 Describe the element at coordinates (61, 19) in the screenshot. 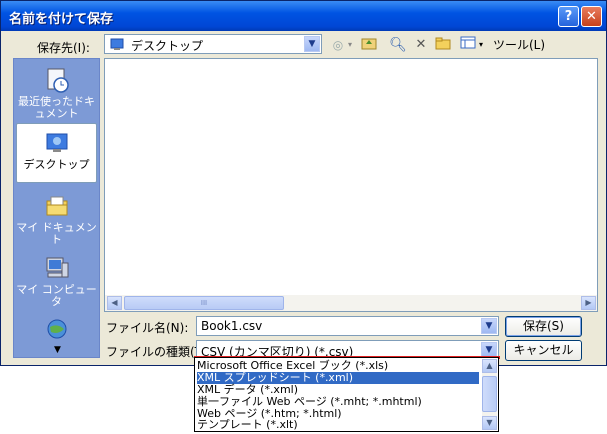

I see `window-title: 名前を付けて保存` at that location.